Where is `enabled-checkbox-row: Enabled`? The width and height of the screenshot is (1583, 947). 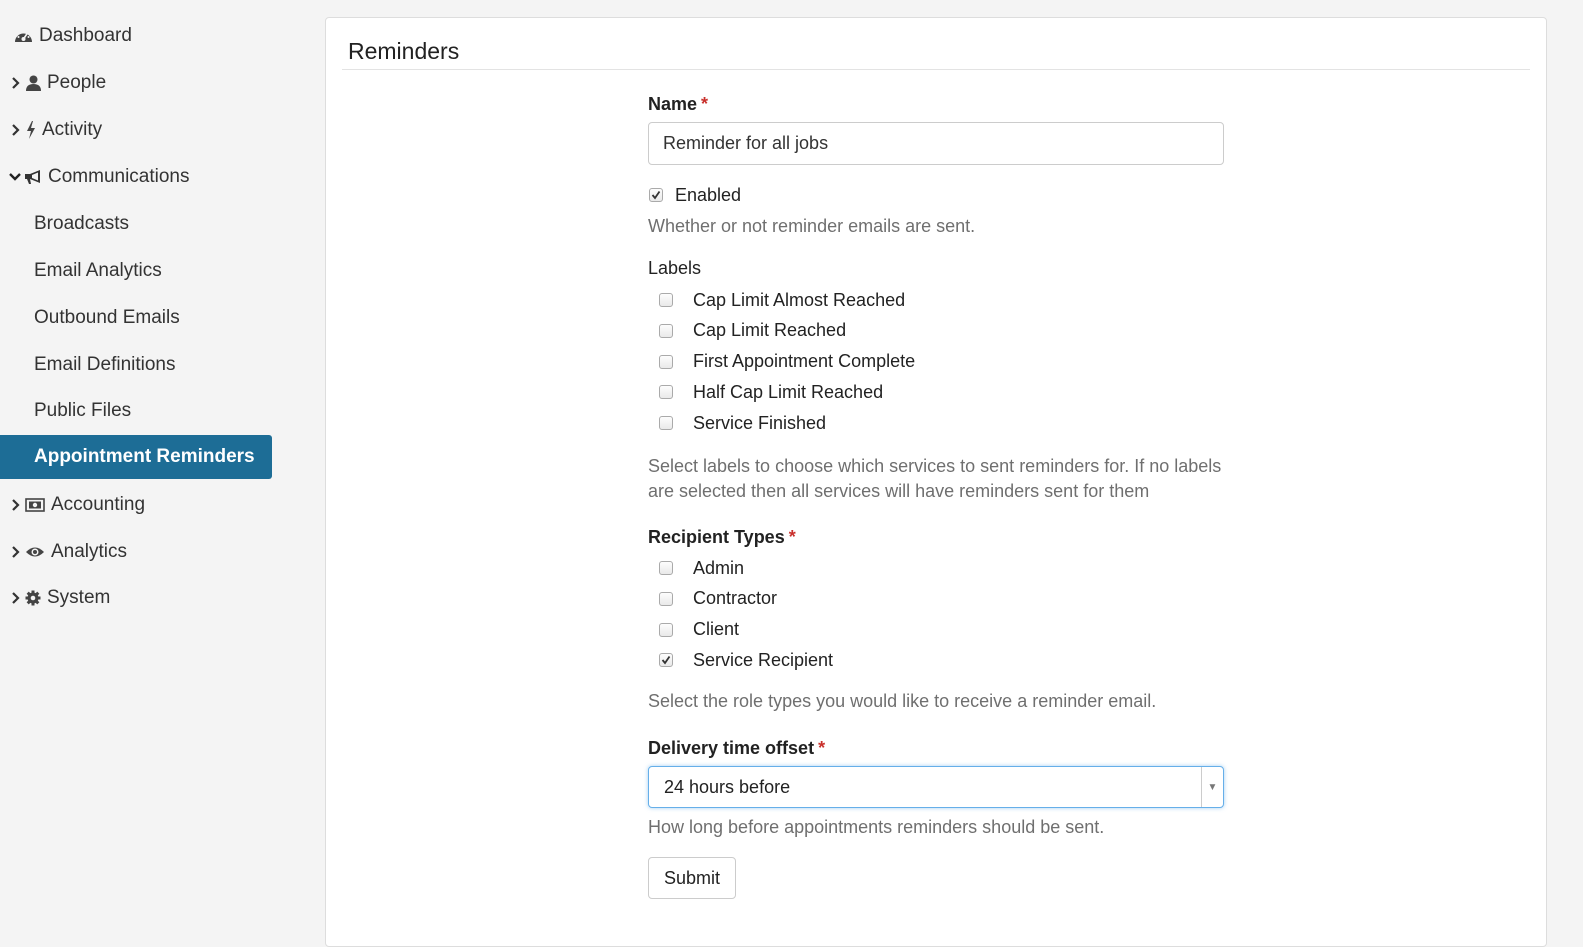 enabled-checkbox-row: Enabled is located at coordinates (695, 195).